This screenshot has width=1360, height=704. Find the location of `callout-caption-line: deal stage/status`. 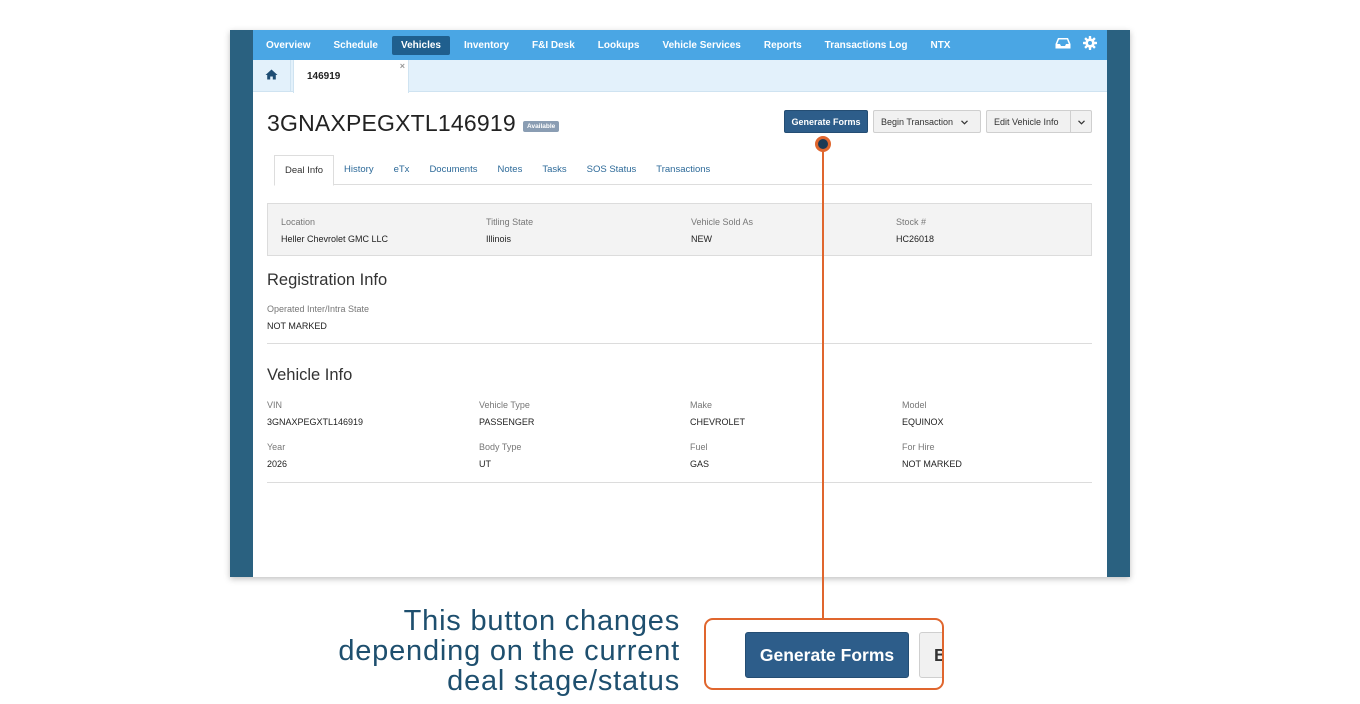

callout-caption-line: deal stage/status is located at coordinates (563, 681).